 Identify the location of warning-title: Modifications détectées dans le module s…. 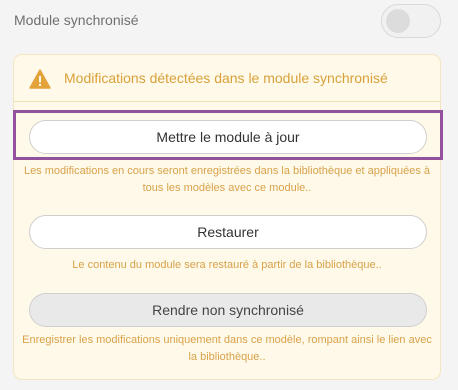
(226, 78).